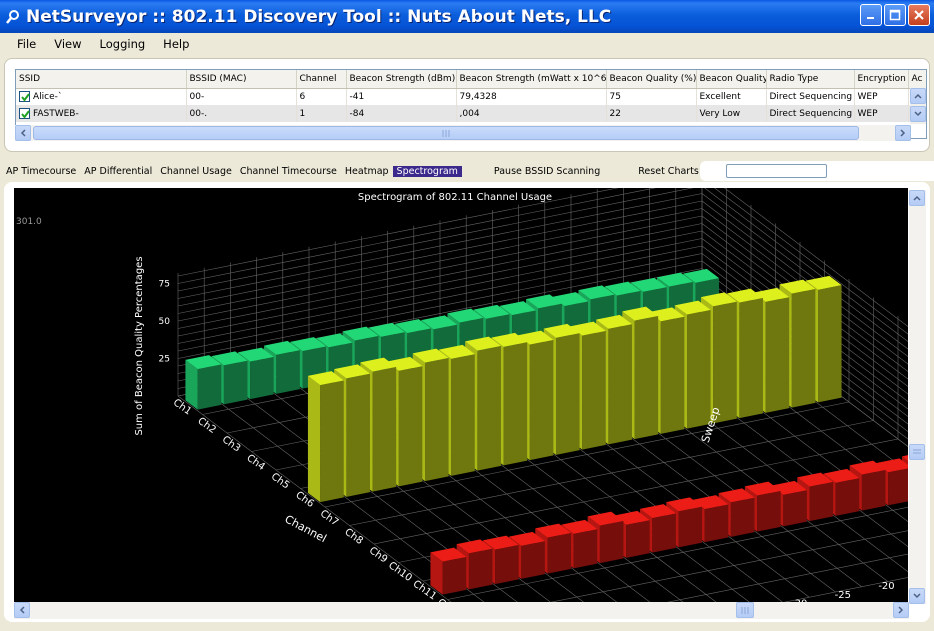 The width and height of the screenshot is (934, 631). What do you see at coordinates (917, 452) in the screenshot?
I see `chart-scroll-thumb` at bounding box center [917, 452].